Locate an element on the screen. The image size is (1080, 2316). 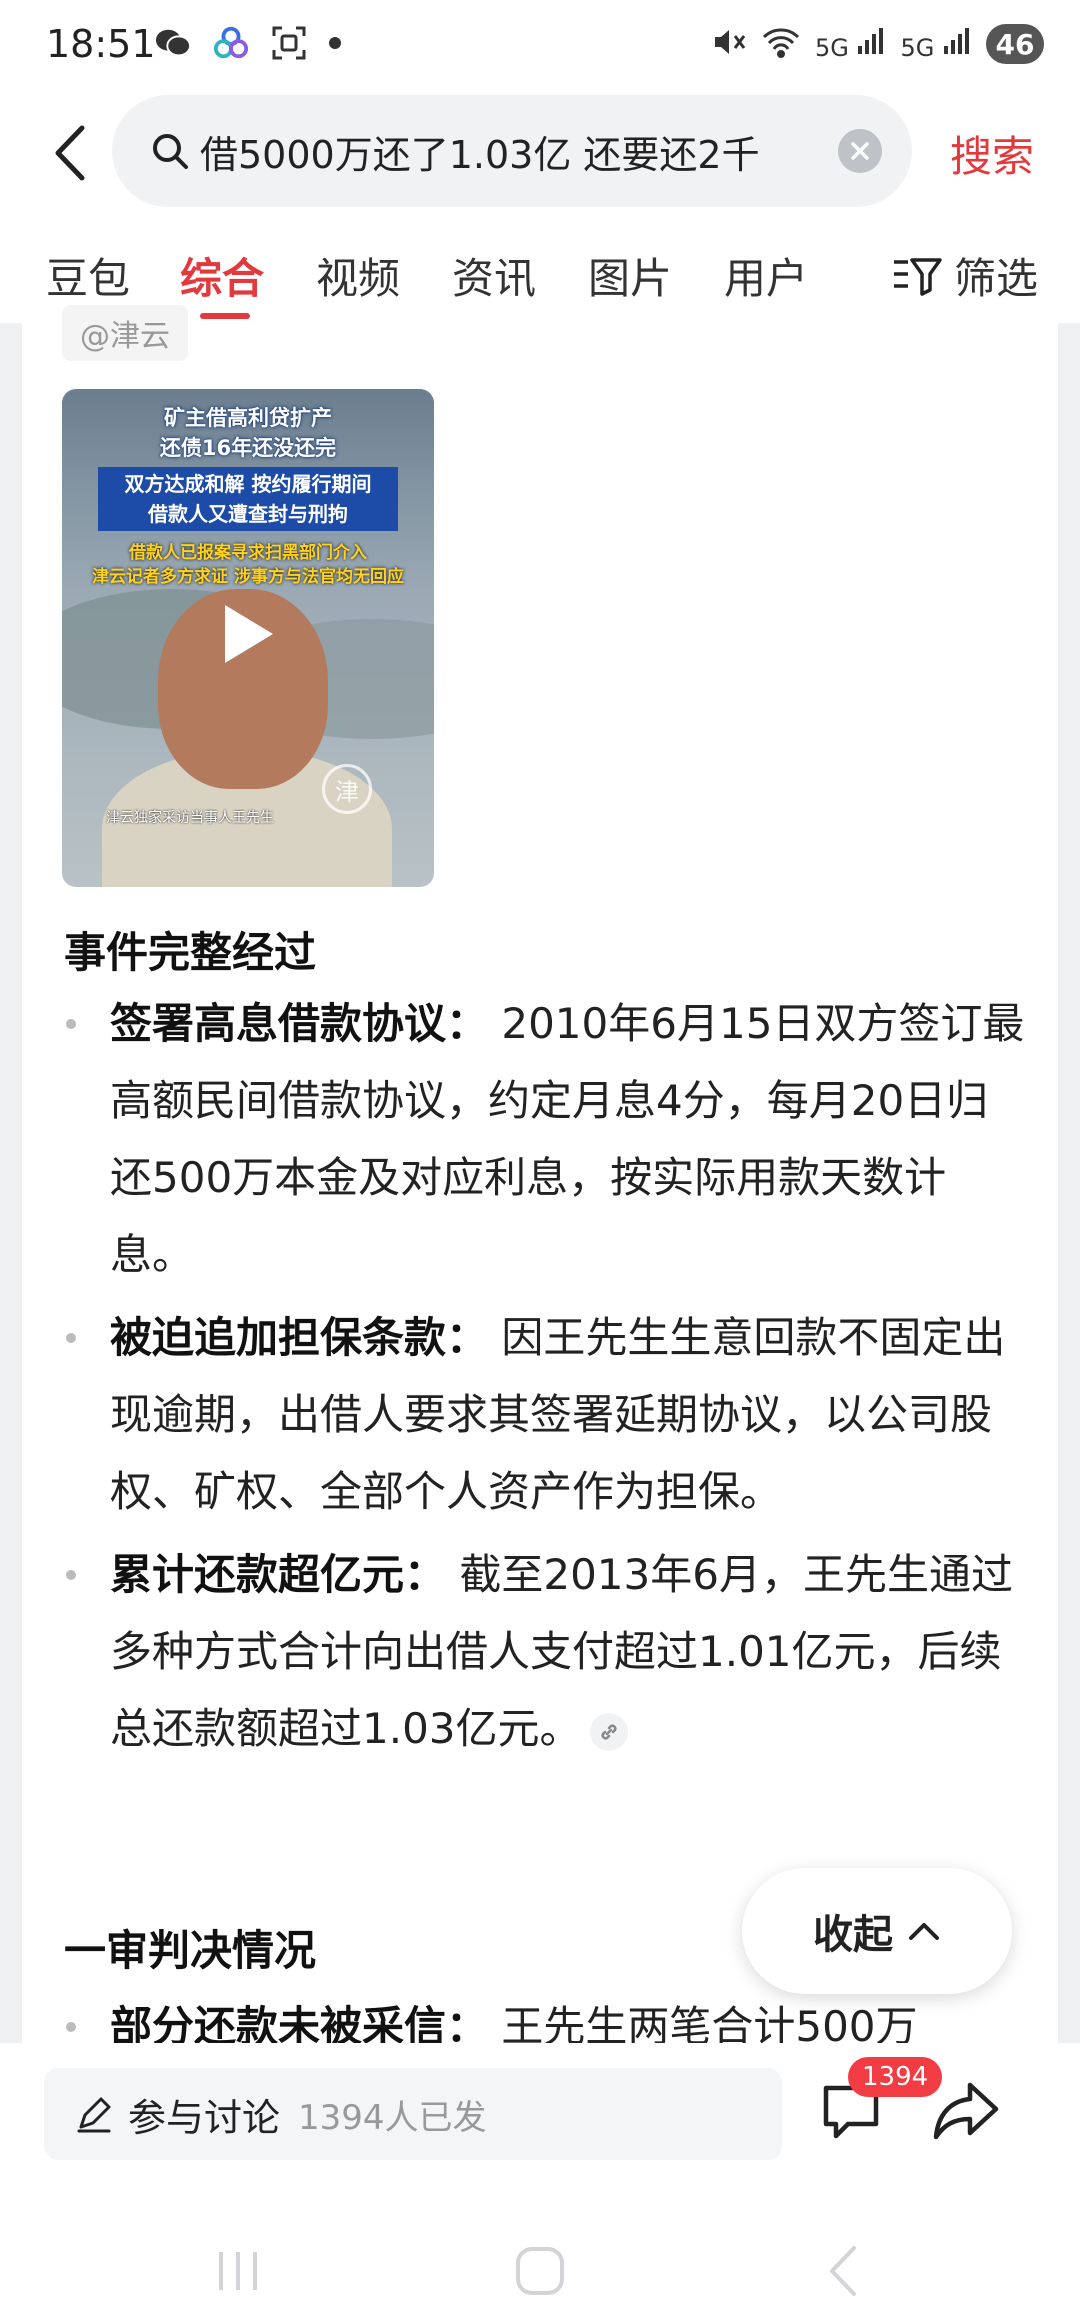
share-button is located at coordinates (967, 2110).